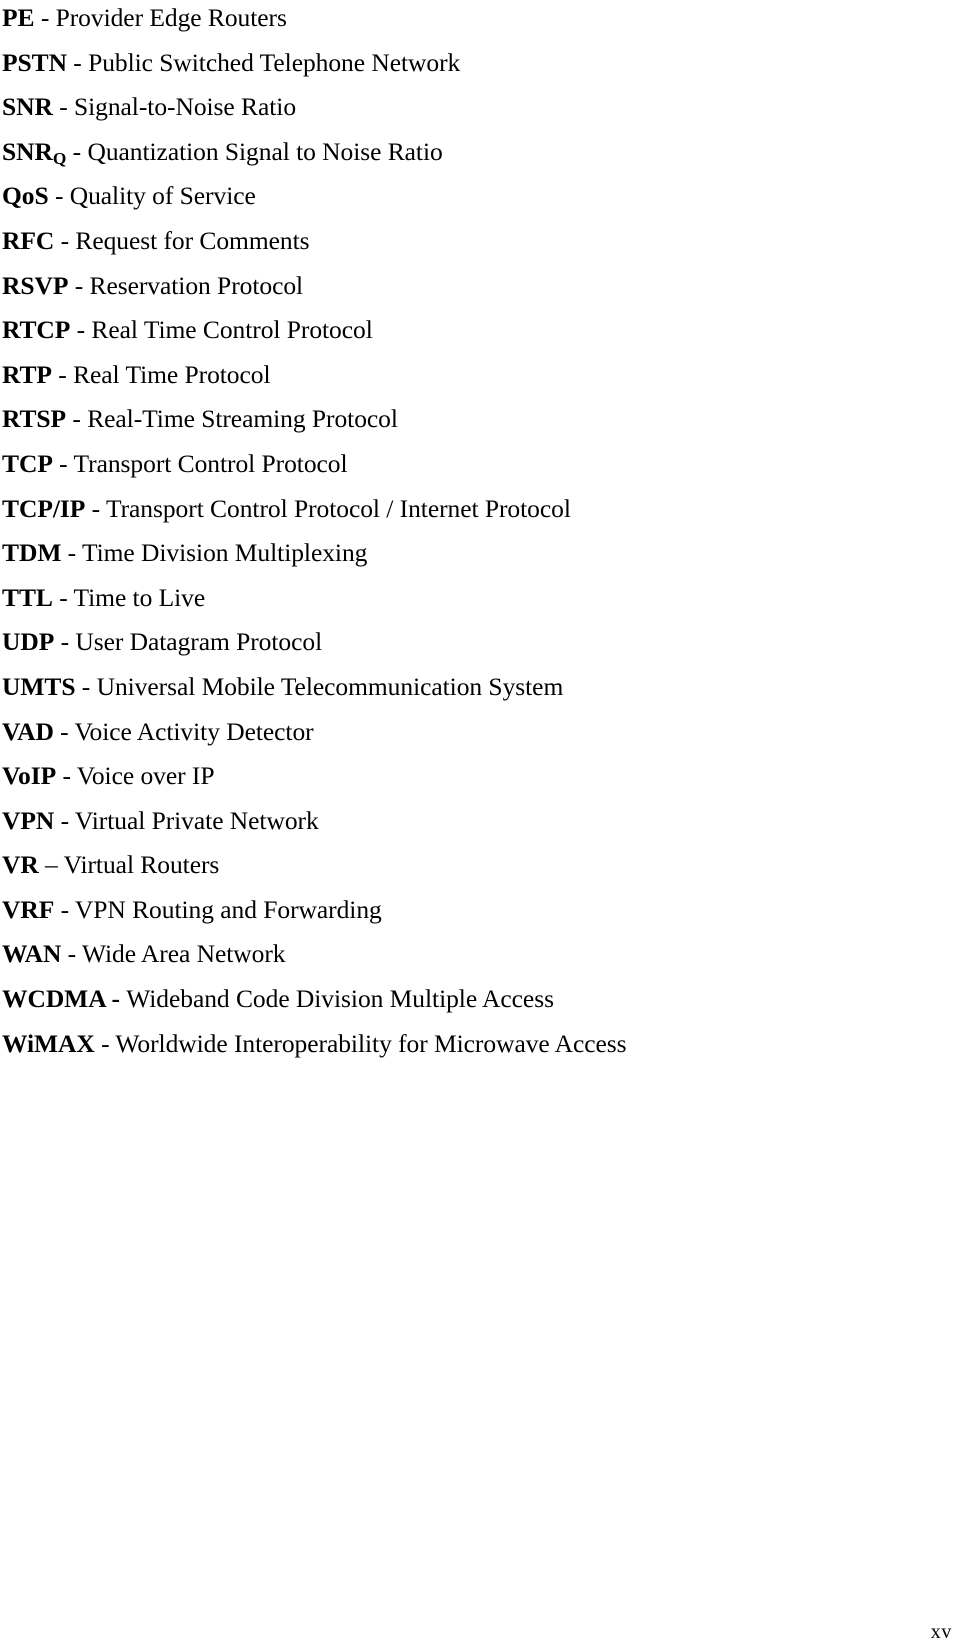 This screenshot has width=960, height=1648. Describe the element at coordinates (28, 731) in the screenshot. I see `abbreviation-term: VAD` at that location.